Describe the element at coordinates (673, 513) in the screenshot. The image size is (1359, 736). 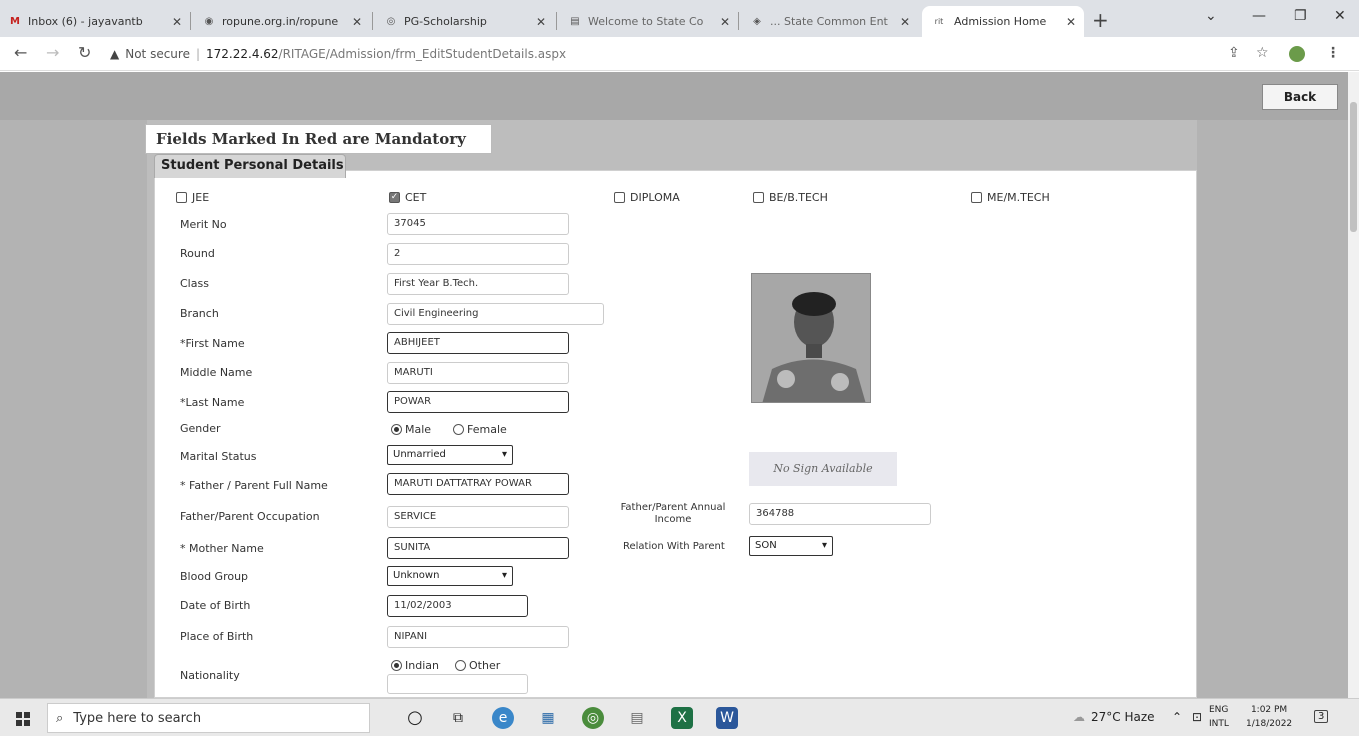
I see `label-father-income: Father/Parent Annual Income` at that location.